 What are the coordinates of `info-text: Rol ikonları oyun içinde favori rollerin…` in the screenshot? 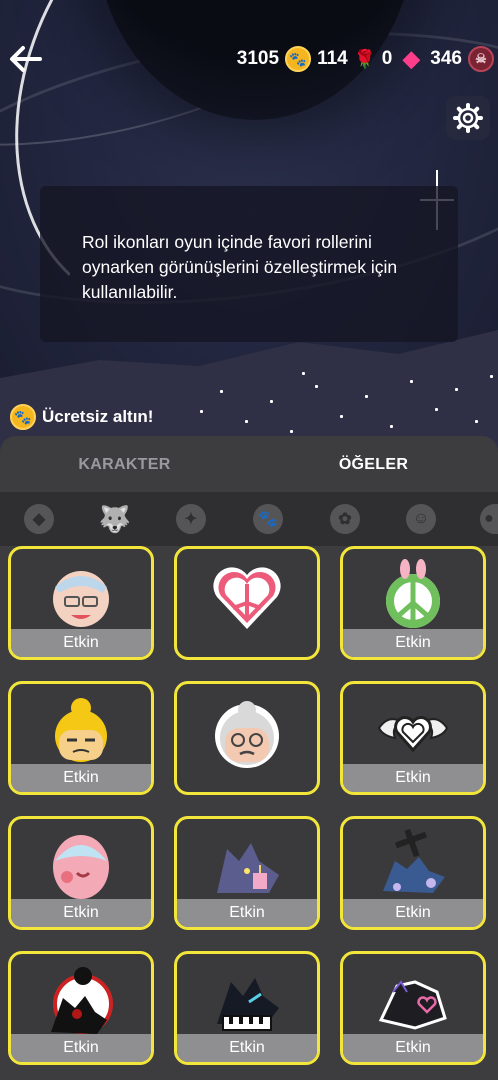 It's located at (240, 267).